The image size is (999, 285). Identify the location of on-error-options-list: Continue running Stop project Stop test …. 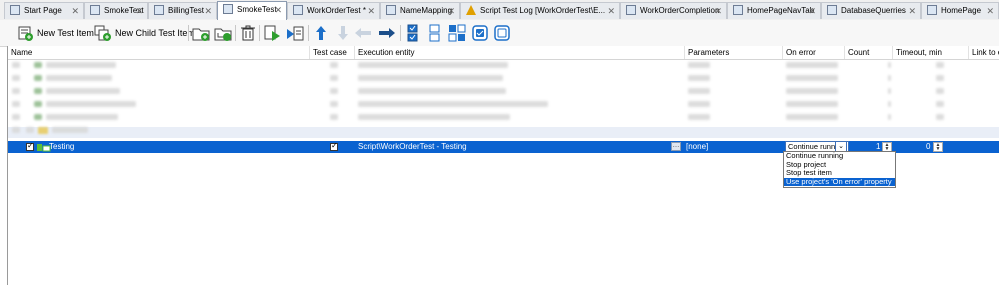
(839, 169).